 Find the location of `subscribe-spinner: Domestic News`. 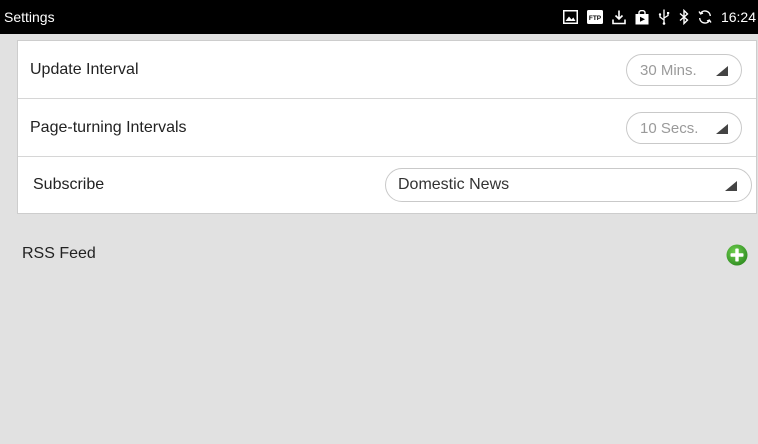

subscribe-spinner: Domestic News is located at coordinates (568, 185).